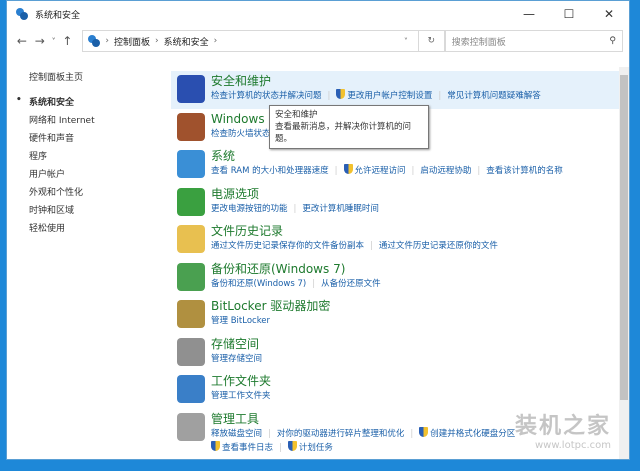 This screenshot has width=640, height=471. Describe the element at coordinates (417, 396) in the screenshot. I see `category-links: 管理工作文件夹` at that location.